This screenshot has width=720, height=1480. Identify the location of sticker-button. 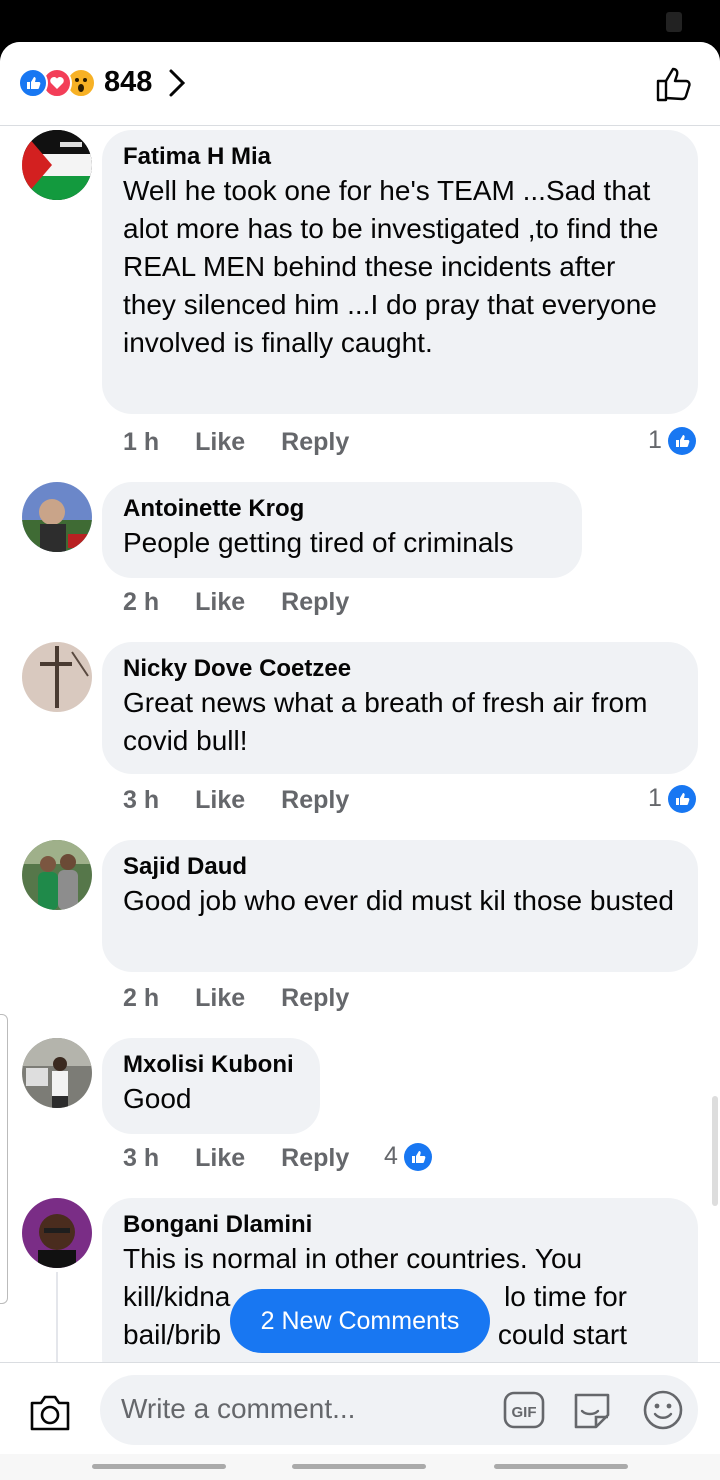
(592, 1412).